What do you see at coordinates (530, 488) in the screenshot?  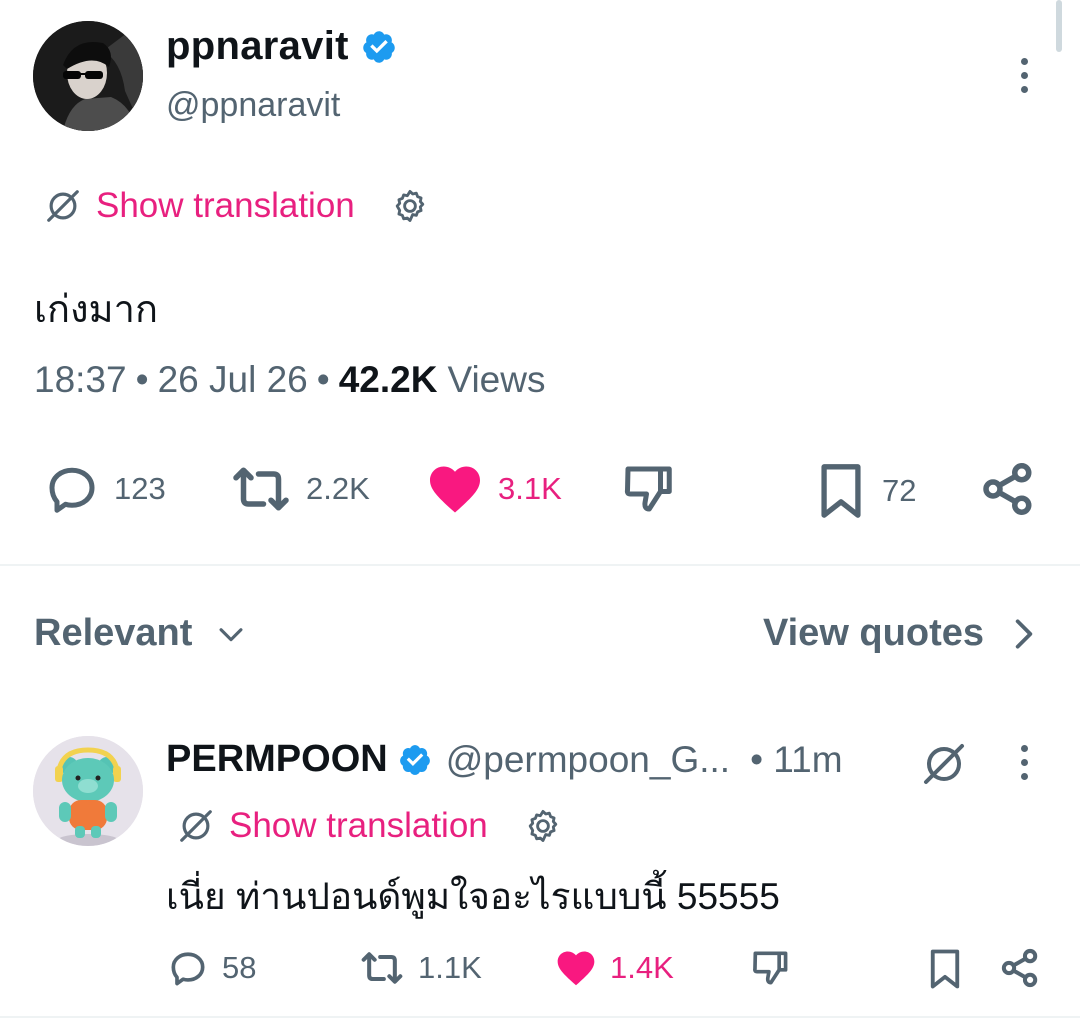 I see `like-count: 3.1K` at bounding box center [530, 488].